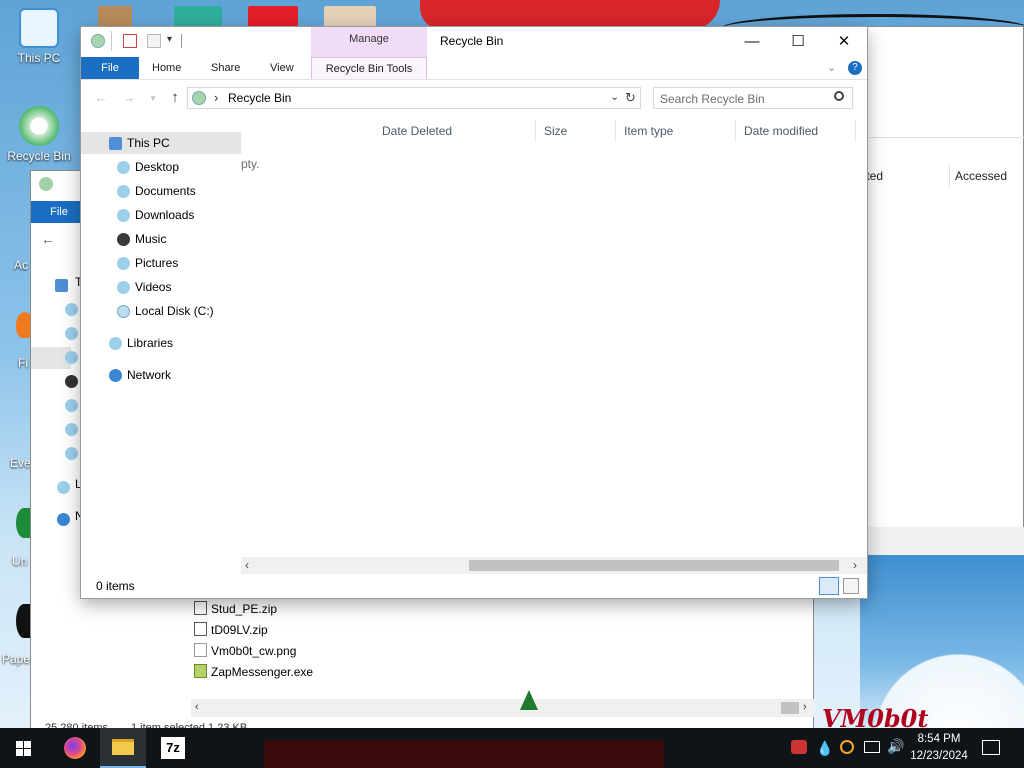  What do you see at coordinates (166, 68) in the screenshot?
I see `tab-home: Home` at bounding box center [166, 68].